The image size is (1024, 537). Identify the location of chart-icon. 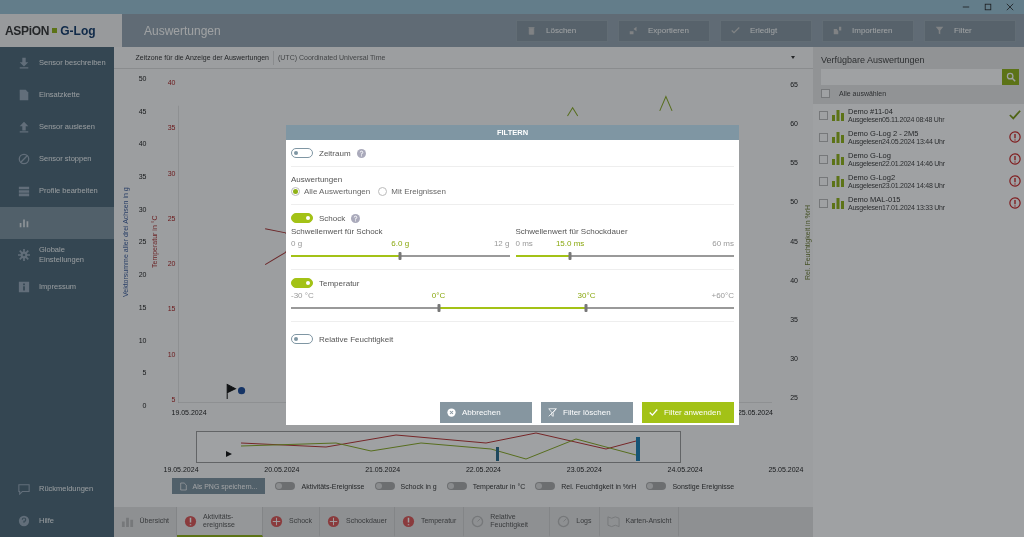
(24, 223).